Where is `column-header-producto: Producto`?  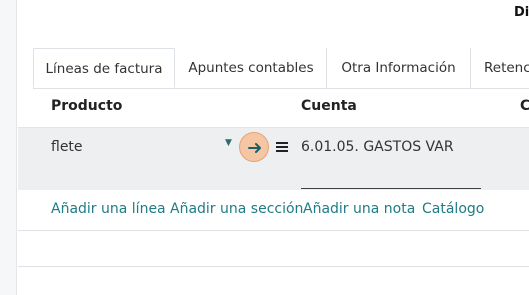 column-header-producto: Producto is located at coordinates (86, 106).